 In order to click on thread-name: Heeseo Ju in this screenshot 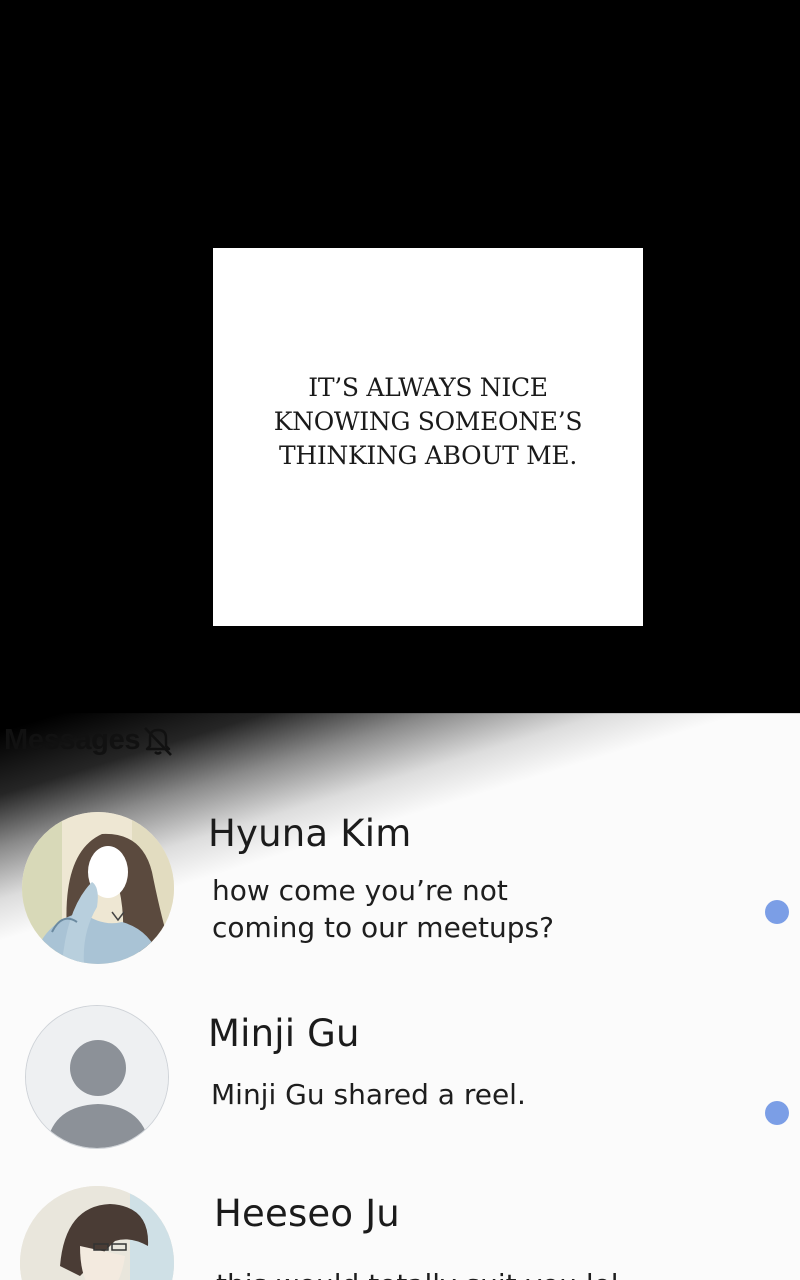, I will do `click(307, 1213)`.